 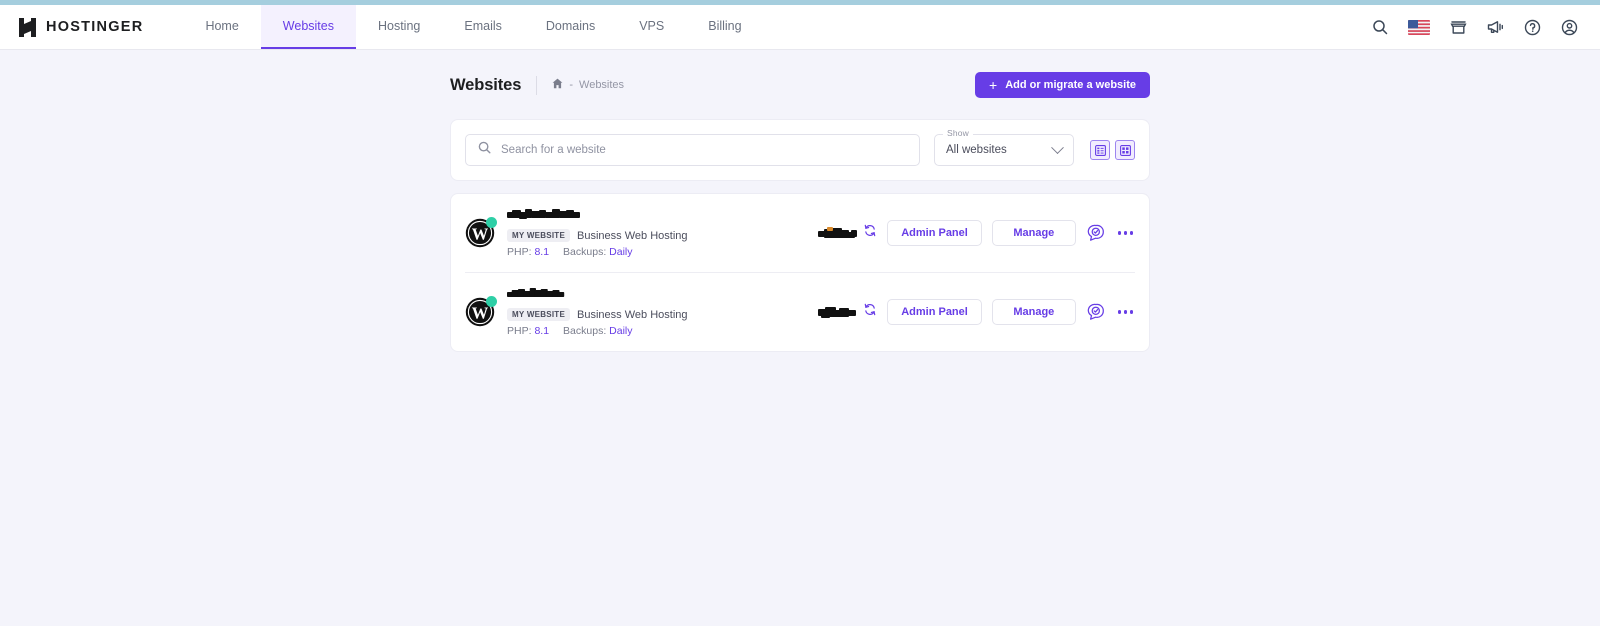 I want to click on nav-item-billing: Billing, so click(x=724, y=27).